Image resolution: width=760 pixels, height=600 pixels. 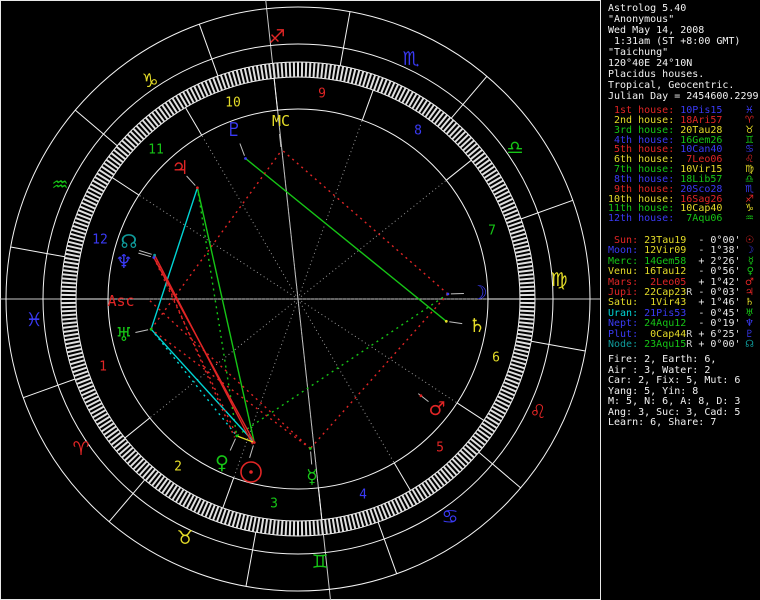 I want to click on planet-label: Nept:, so click(x=623, y=324).